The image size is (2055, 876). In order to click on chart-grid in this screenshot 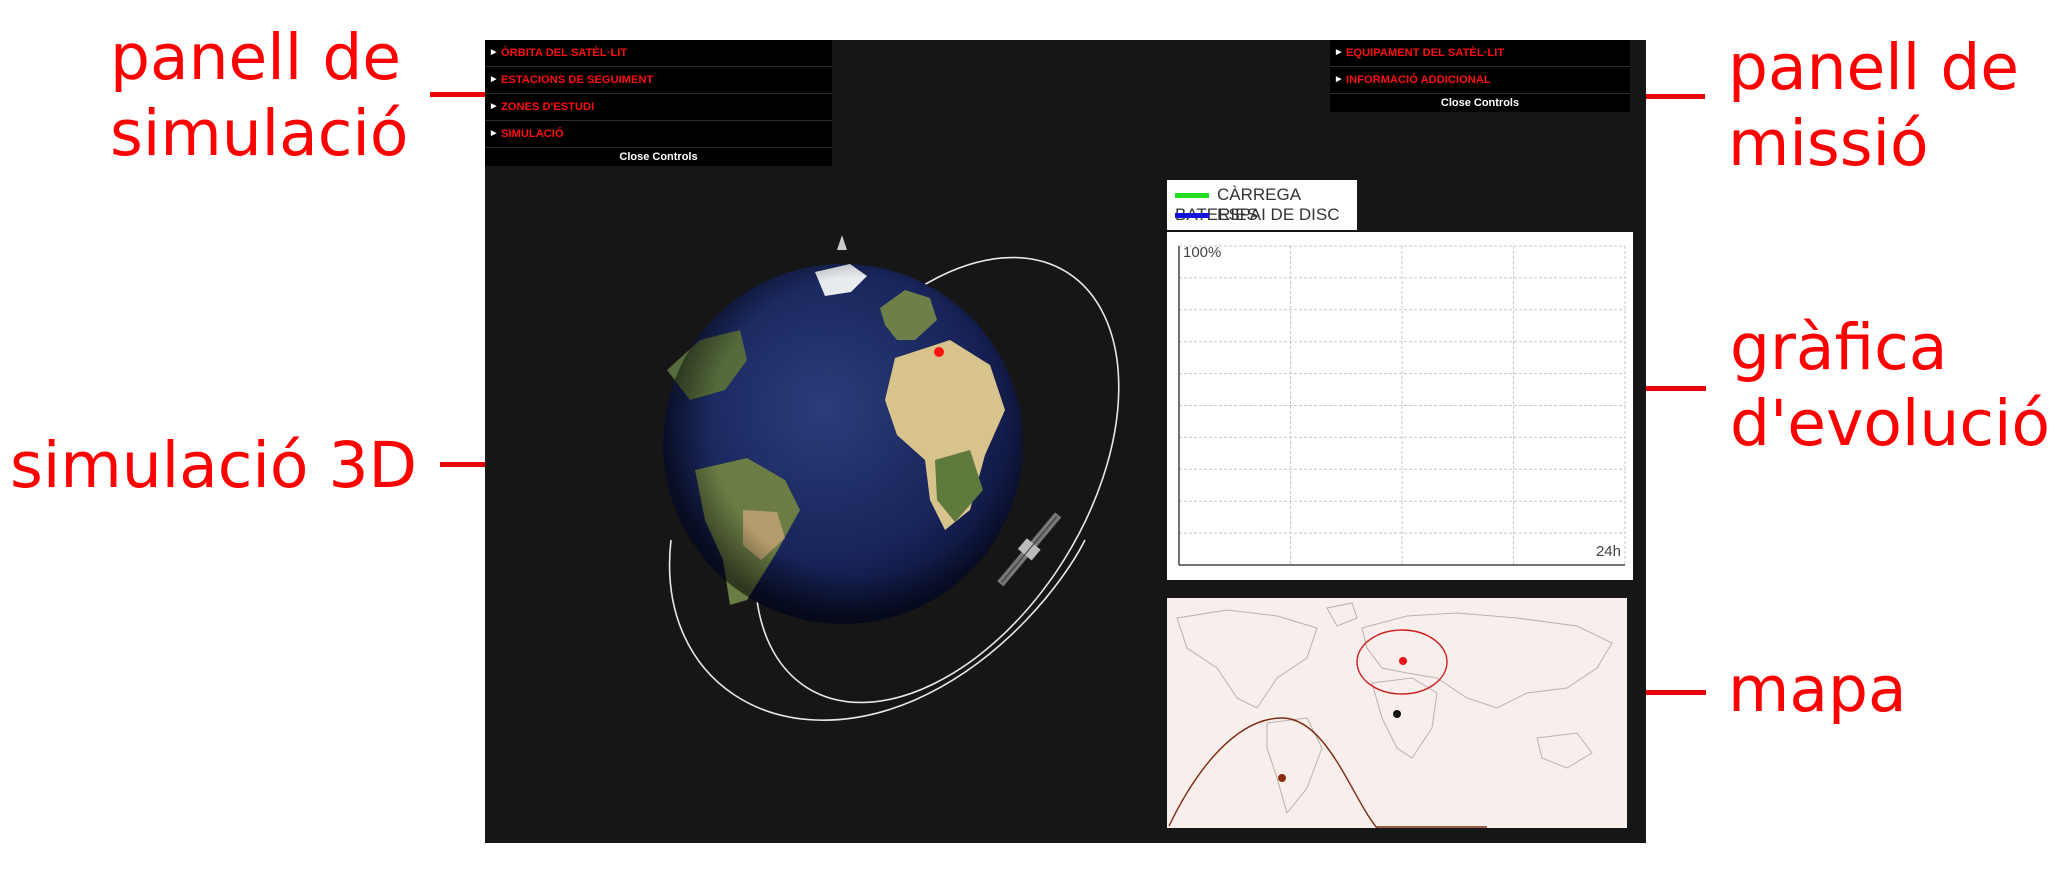, I will do `click(1402, 405)`.